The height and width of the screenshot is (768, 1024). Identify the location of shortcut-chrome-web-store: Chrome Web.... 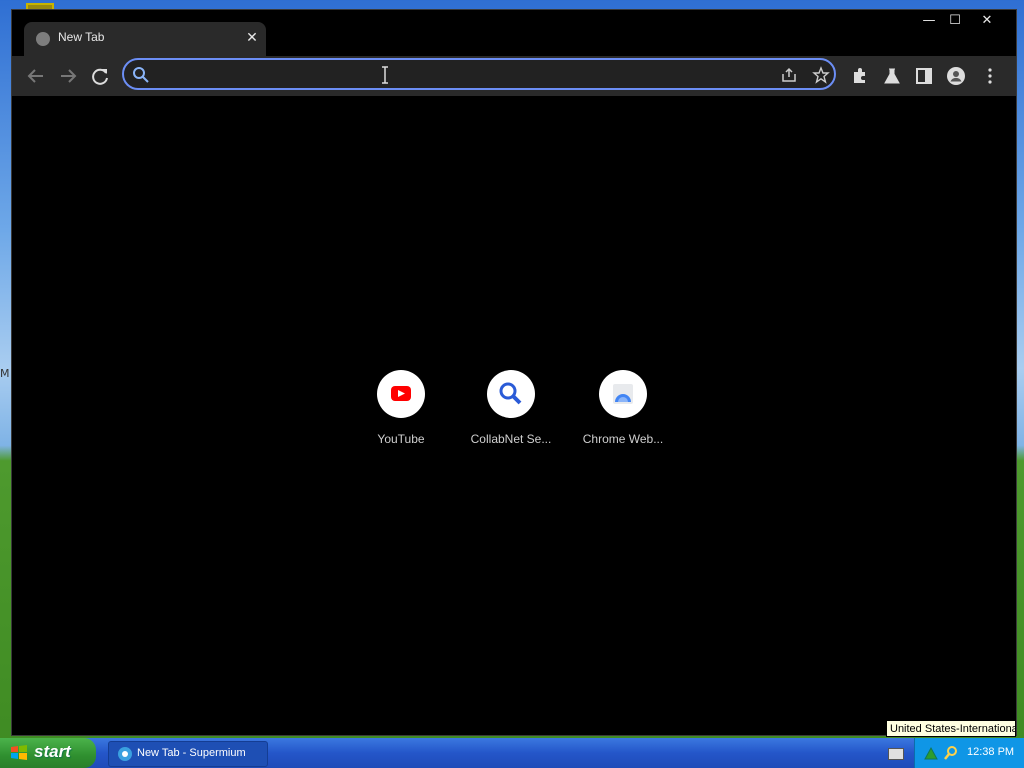
(623, 413).